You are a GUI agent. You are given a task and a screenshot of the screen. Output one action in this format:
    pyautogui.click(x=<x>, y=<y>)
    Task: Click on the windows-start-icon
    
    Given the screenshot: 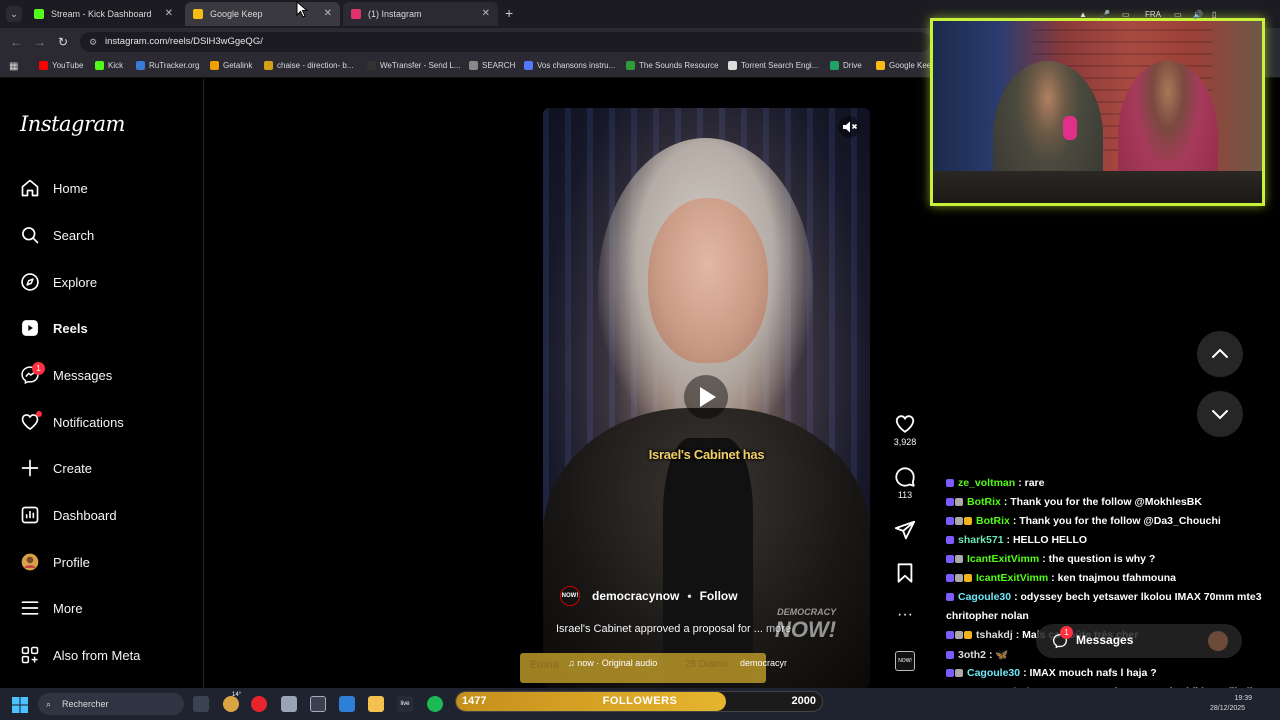 What is the action you would take?
    pyautogui.click(x=20, y=705)
    